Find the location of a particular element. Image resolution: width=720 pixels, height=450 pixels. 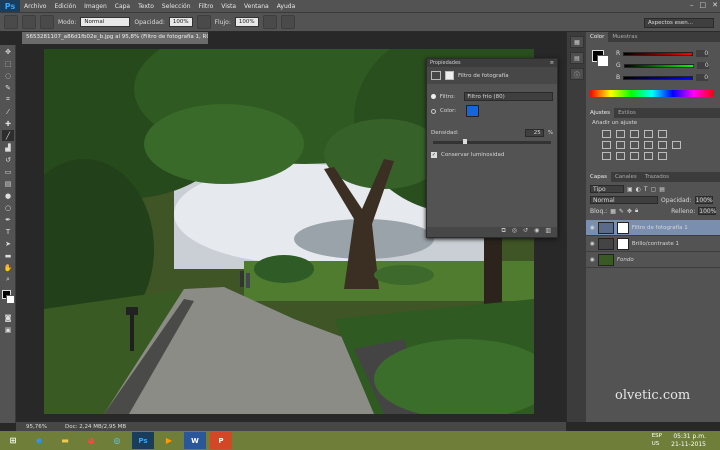

language-indicator: ESP US is located at coordinates (657, 440).